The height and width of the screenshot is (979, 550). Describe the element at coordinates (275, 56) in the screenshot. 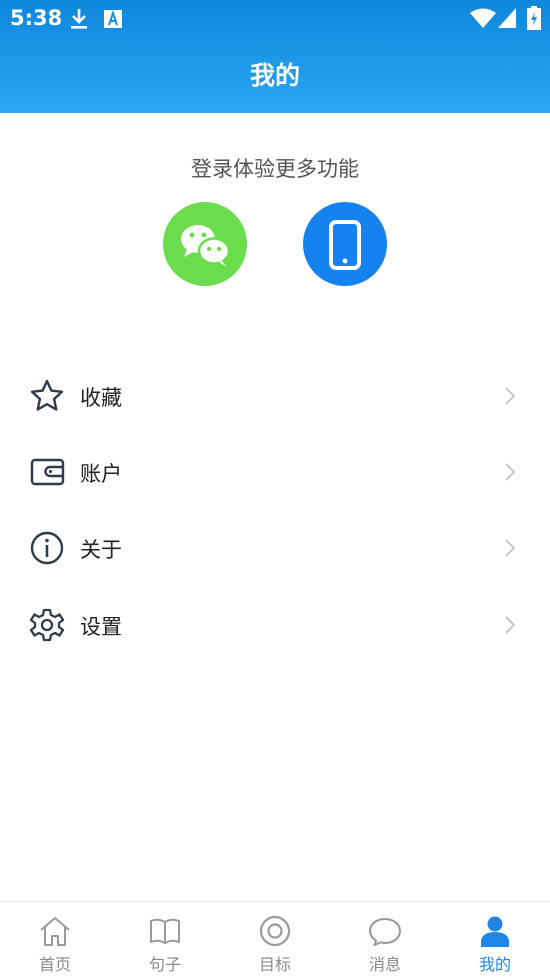

I see `header-bar: 5:38 我的` at that location.